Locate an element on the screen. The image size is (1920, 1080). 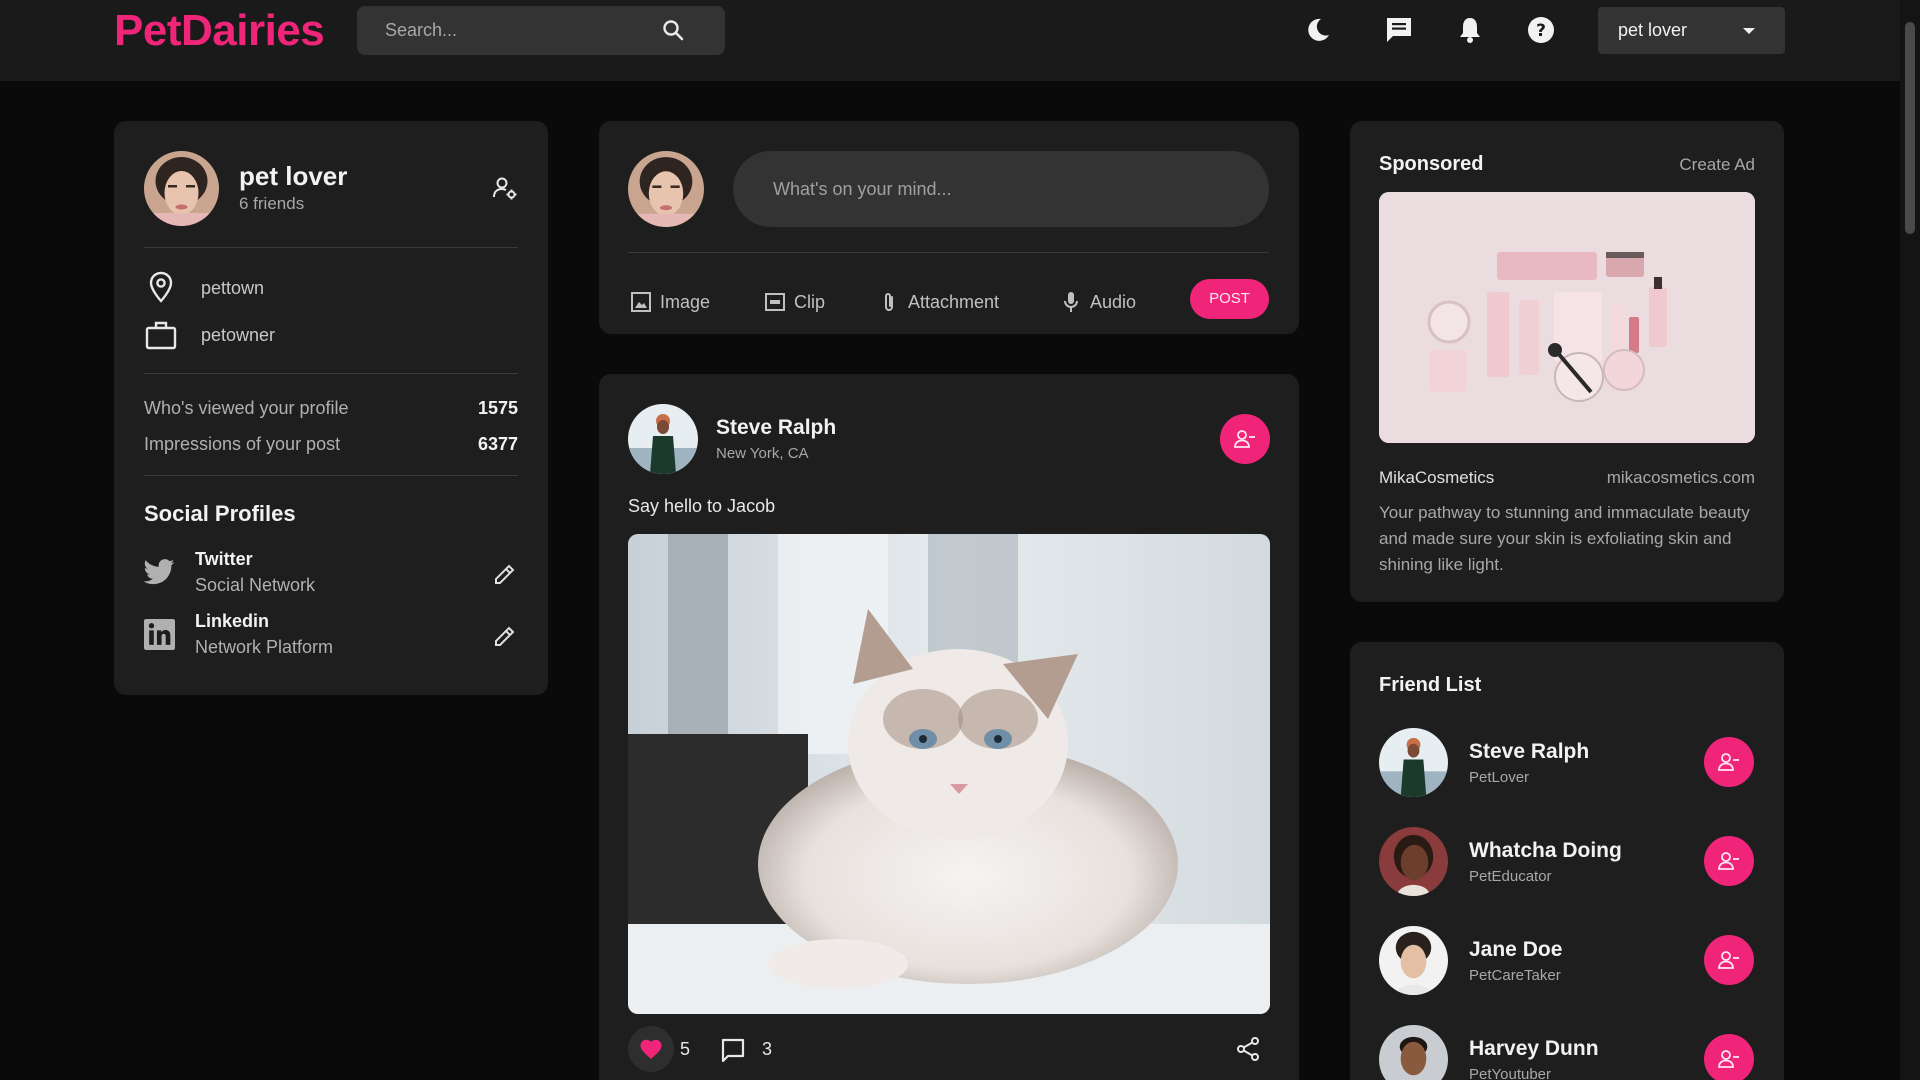
user-menu-select: pet lover is located at coordinates (1691, 30).